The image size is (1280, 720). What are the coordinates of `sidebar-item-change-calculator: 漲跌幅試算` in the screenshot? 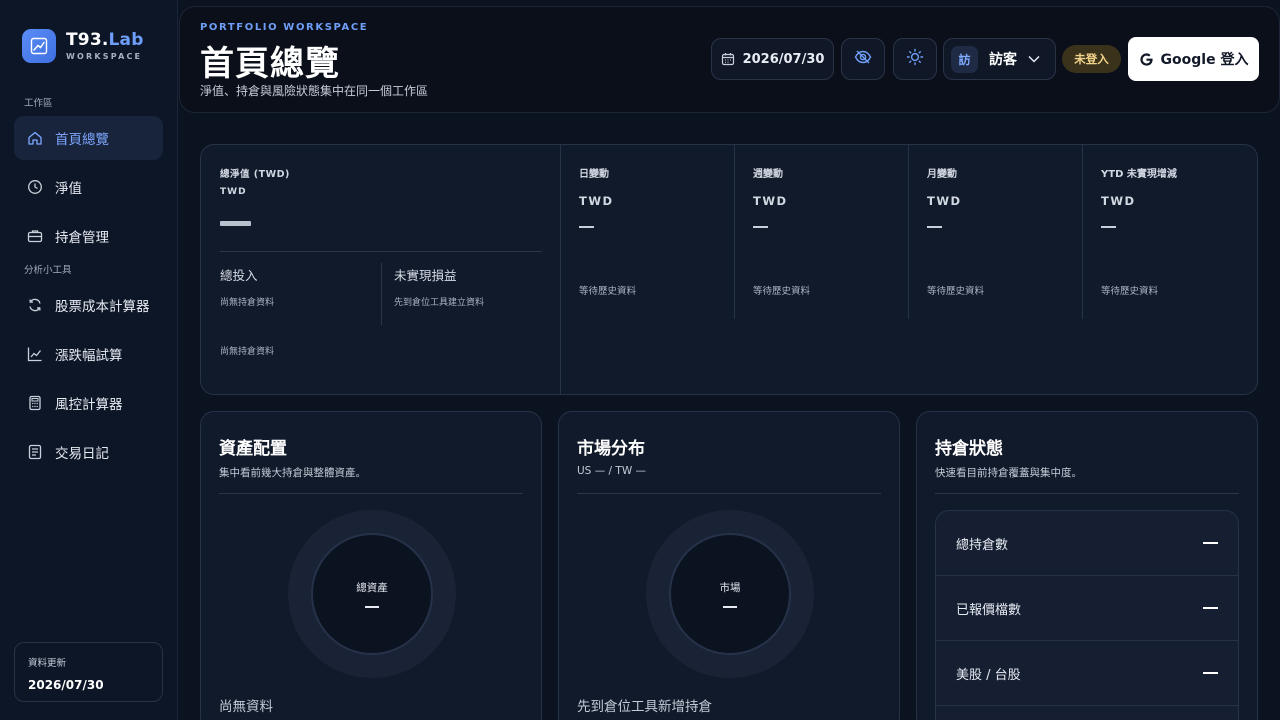 It's located at (88, 354).